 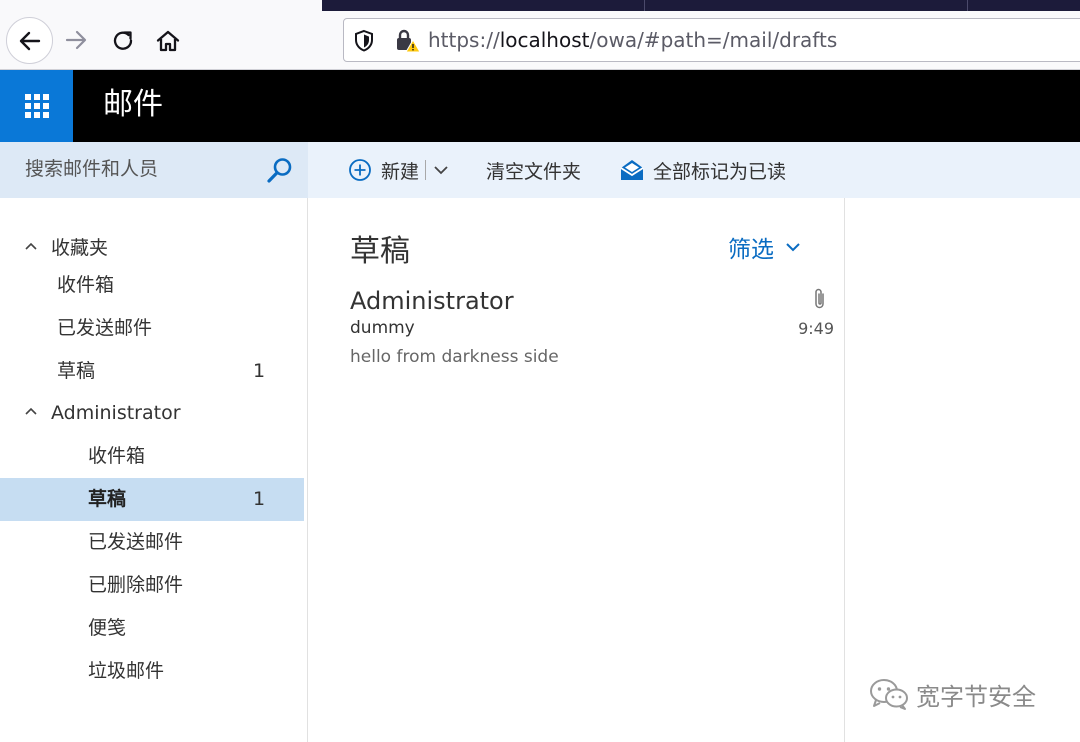 I want to click on filter-button: 筛选, so click(x=764, y=247).